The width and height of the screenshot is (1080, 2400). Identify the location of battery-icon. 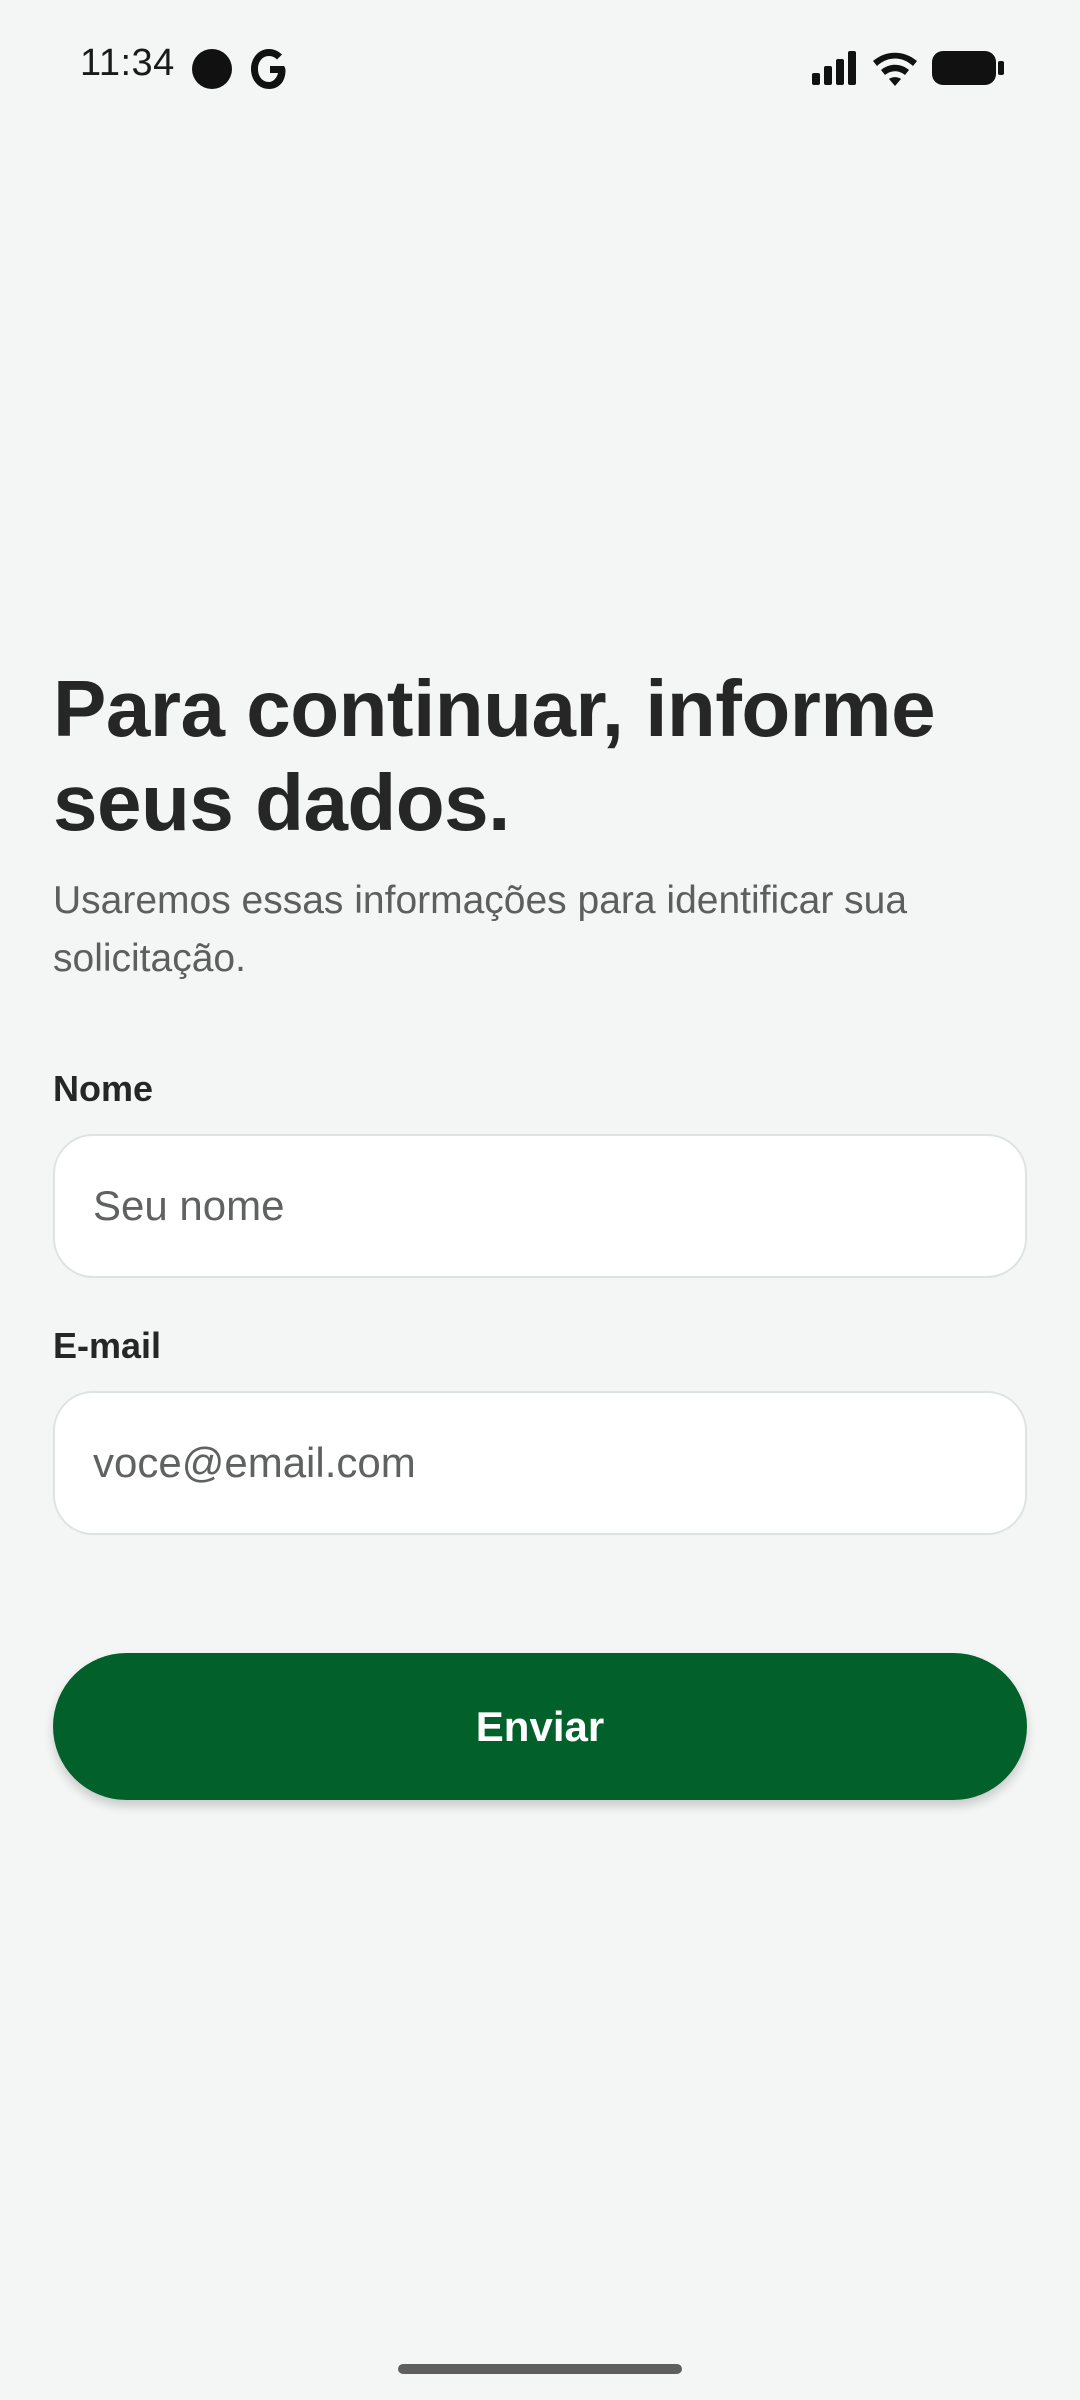
(968, 68).